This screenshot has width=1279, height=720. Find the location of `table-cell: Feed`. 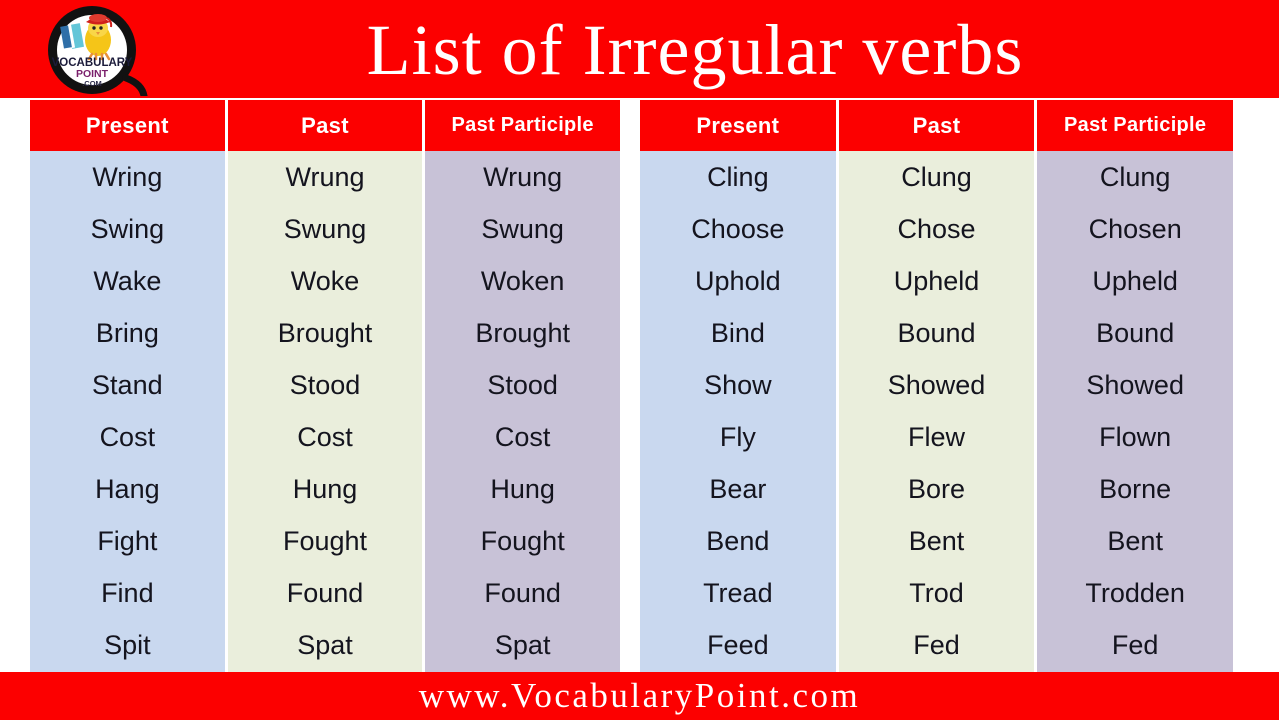

table-cell: Feed is located at coordinates (738, 644).